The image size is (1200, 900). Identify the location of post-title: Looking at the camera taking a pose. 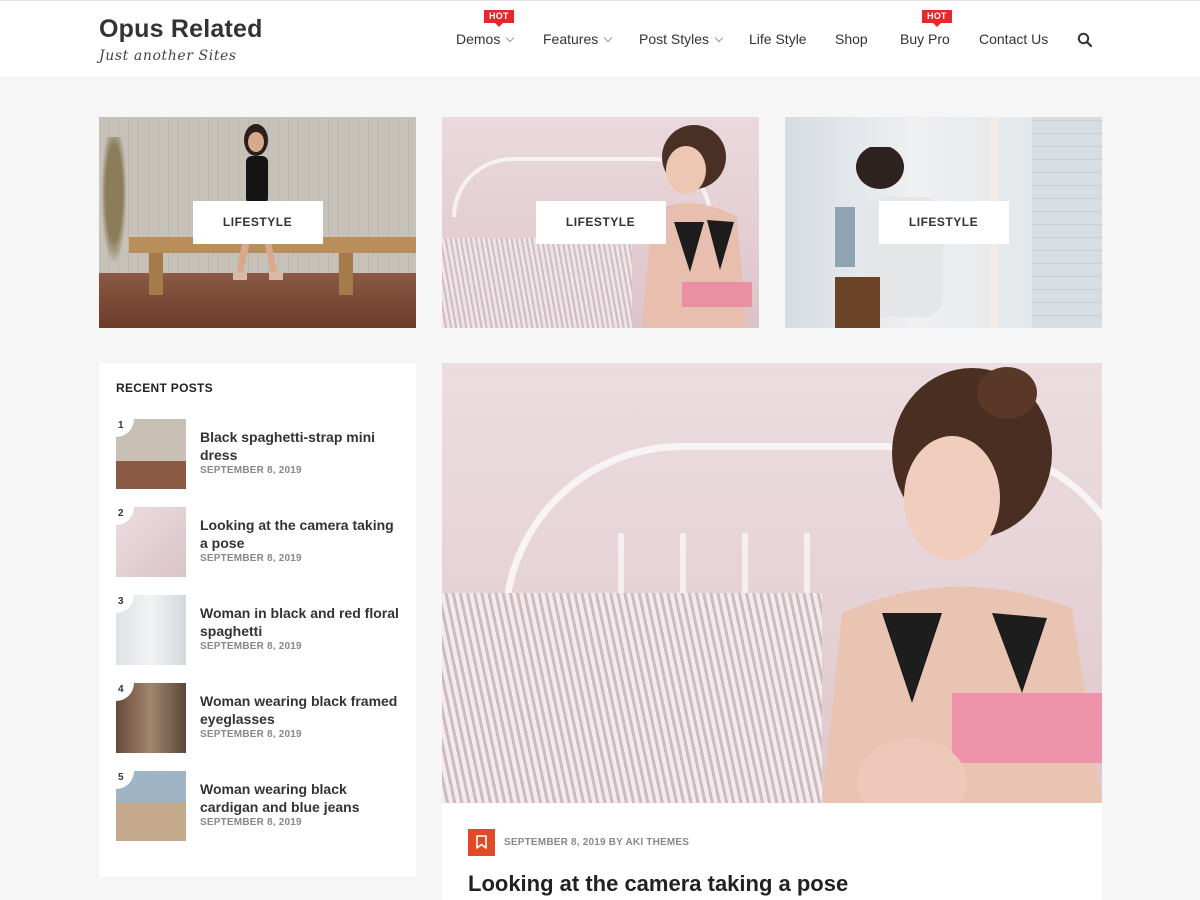
(302, 534).